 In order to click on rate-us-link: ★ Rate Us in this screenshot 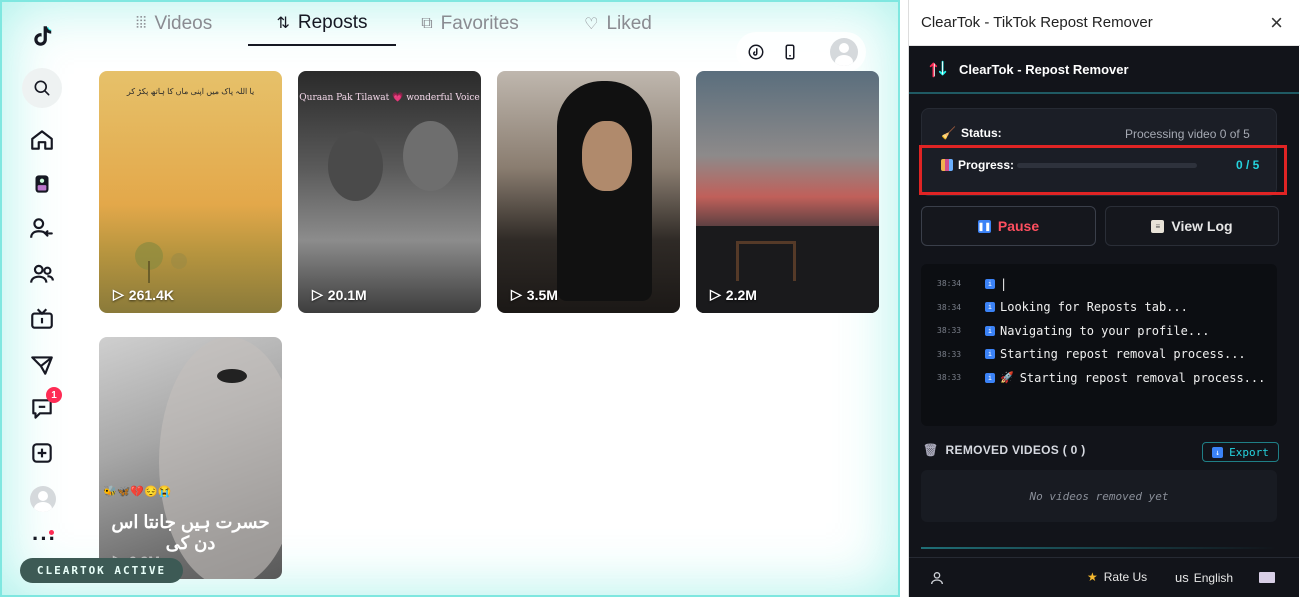, I will do `click(1117, 577)`.